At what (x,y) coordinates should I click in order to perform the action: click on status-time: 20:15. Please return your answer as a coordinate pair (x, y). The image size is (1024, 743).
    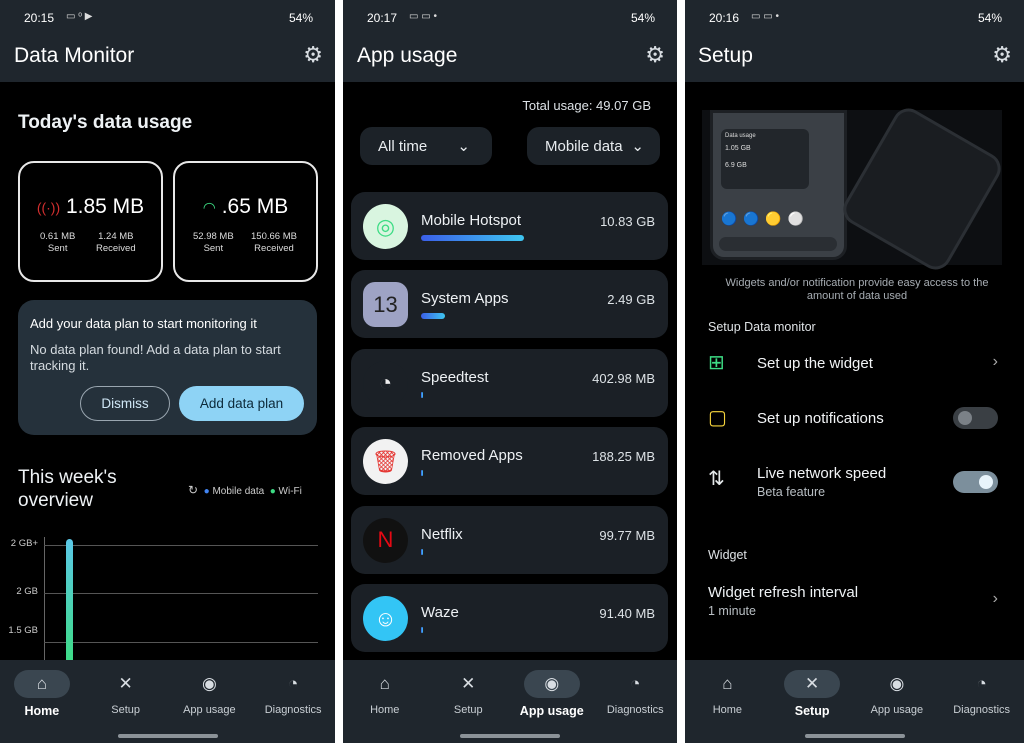
    Looking at the image, I should click on (39, 18).